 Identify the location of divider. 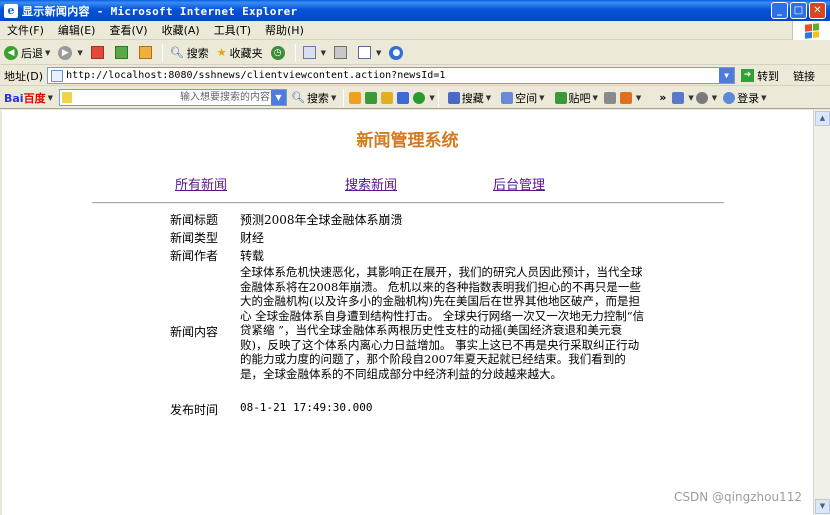
(408, 203).